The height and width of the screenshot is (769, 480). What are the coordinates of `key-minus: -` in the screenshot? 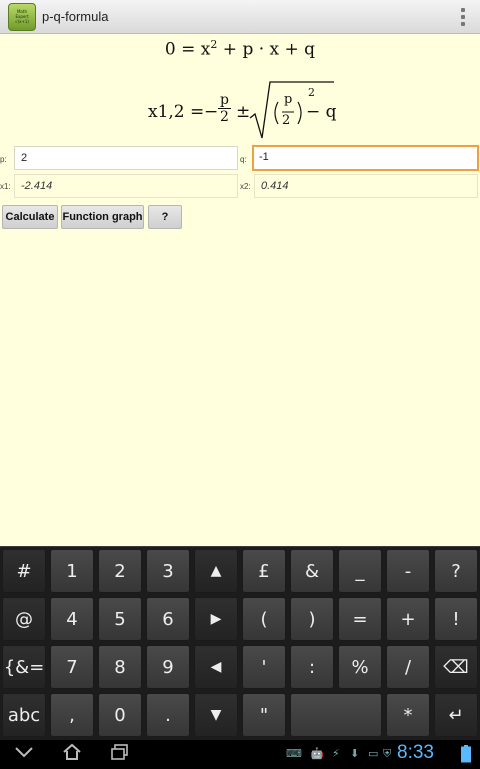 It's located at (408, 571).